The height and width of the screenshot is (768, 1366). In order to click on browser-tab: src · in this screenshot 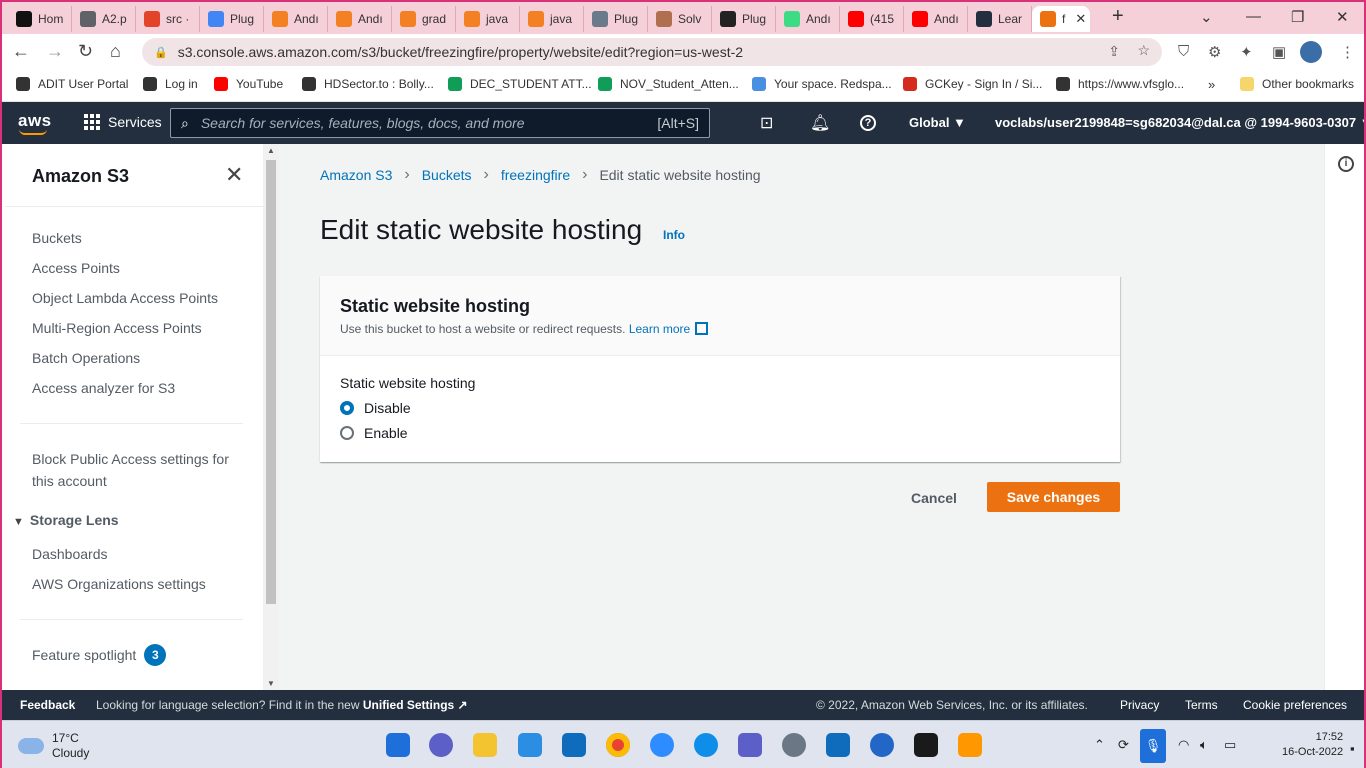, I will do `click(168, 19)`.